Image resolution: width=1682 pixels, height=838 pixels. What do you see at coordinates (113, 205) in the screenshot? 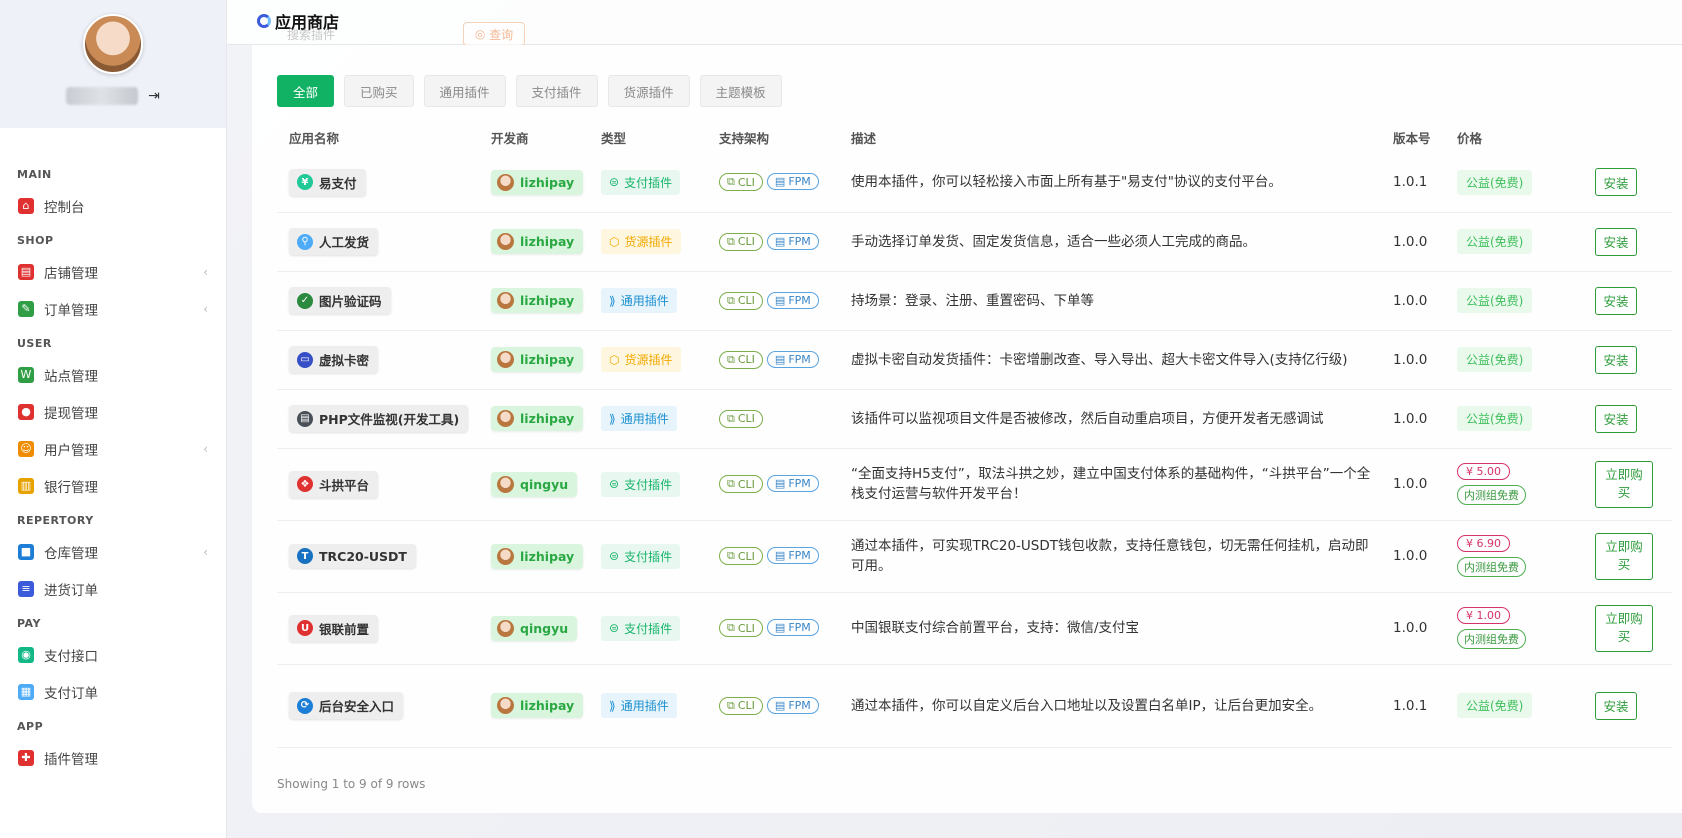
I see `sidebar-item: ⌂ 控制台` at bounding box center [113, 205].